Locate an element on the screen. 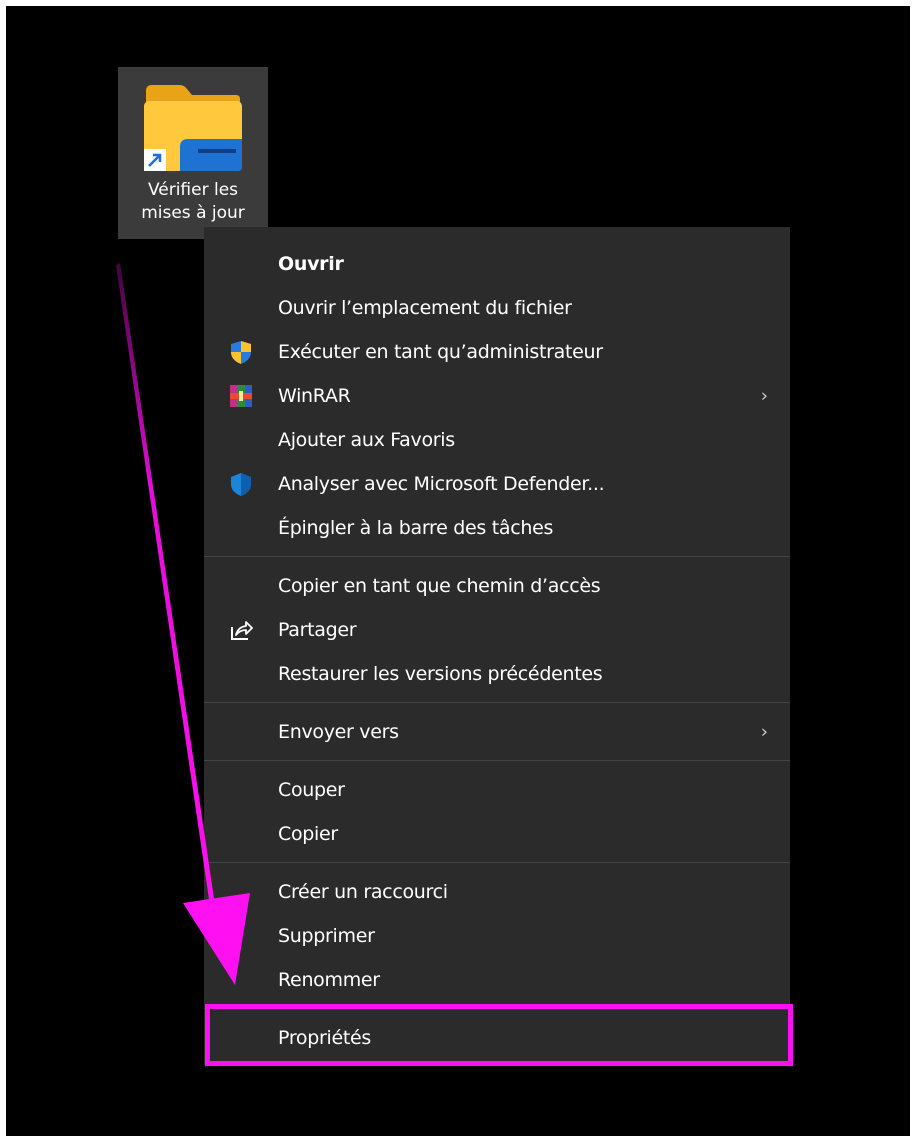 Image resolution: width=915 pixels, height=1142 pixels. menu-item-send-to: Envoyer vers › is located at coordinates (497, 732).